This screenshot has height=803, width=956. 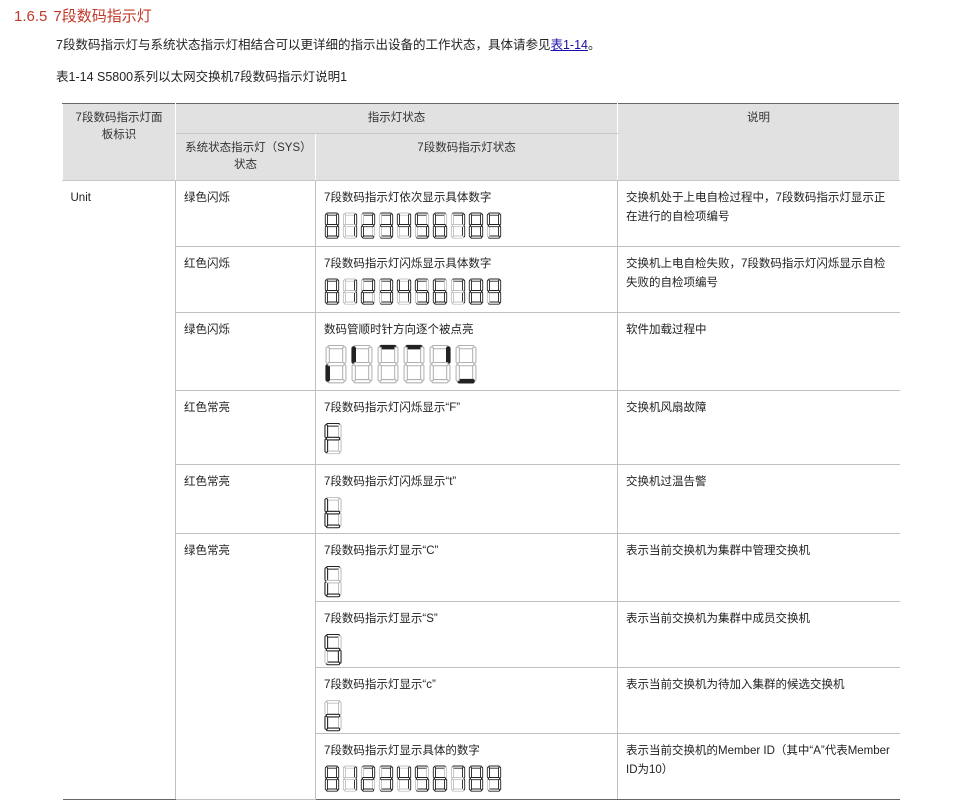 I want to click on description-cell: 表示当前交换机为集群中管理交换机, so click(x=758, y=567).